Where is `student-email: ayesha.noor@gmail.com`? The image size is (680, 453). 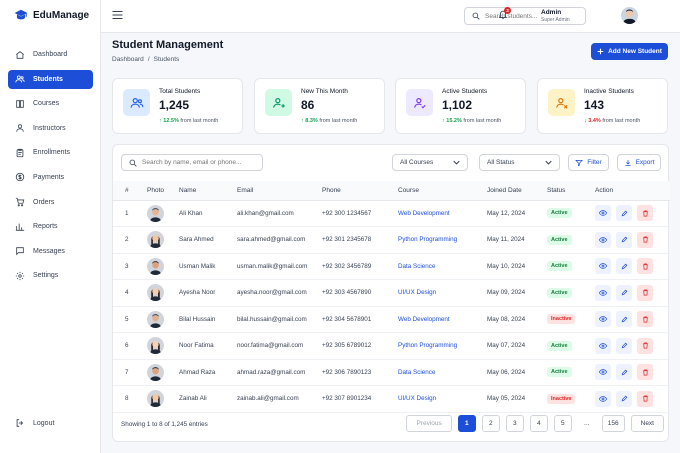
student-email: ayesha.noor@gmail.com is located at coordinates (279, 293).